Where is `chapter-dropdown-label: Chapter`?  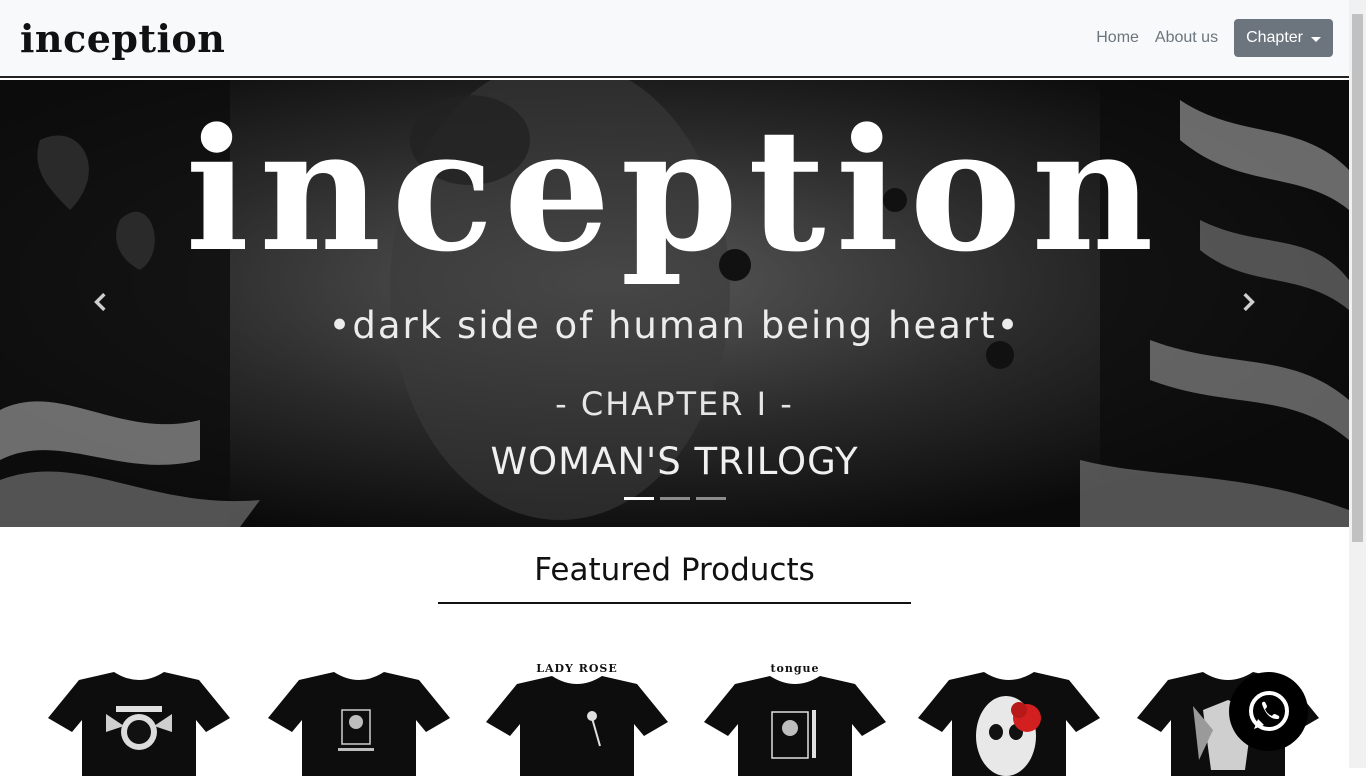
chapter-dropdown-label: Chapter is located at coordinates (1274, 37).